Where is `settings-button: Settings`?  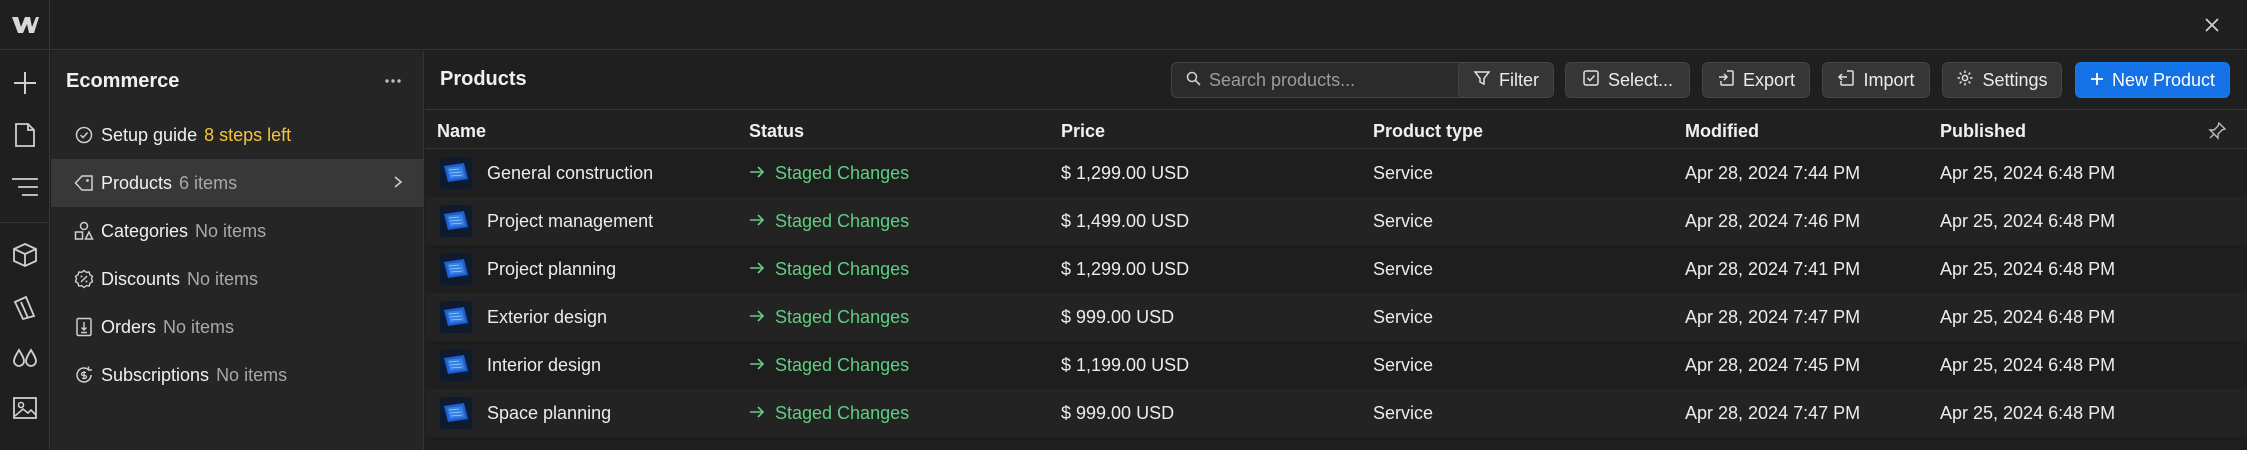
settings-button: Settings is located at coordinates (2002, 80).